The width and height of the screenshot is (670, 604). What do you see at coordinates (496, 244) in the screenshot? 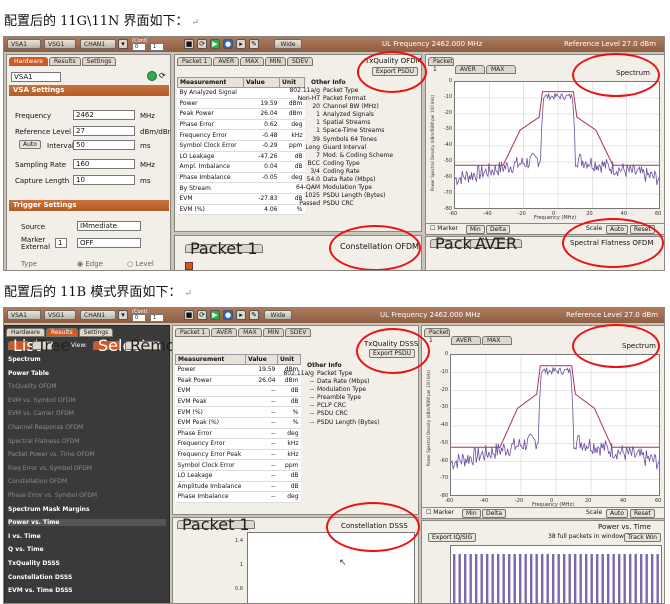
I see `tab-aver-flatness: AVER` at bounding box center [496, 244].